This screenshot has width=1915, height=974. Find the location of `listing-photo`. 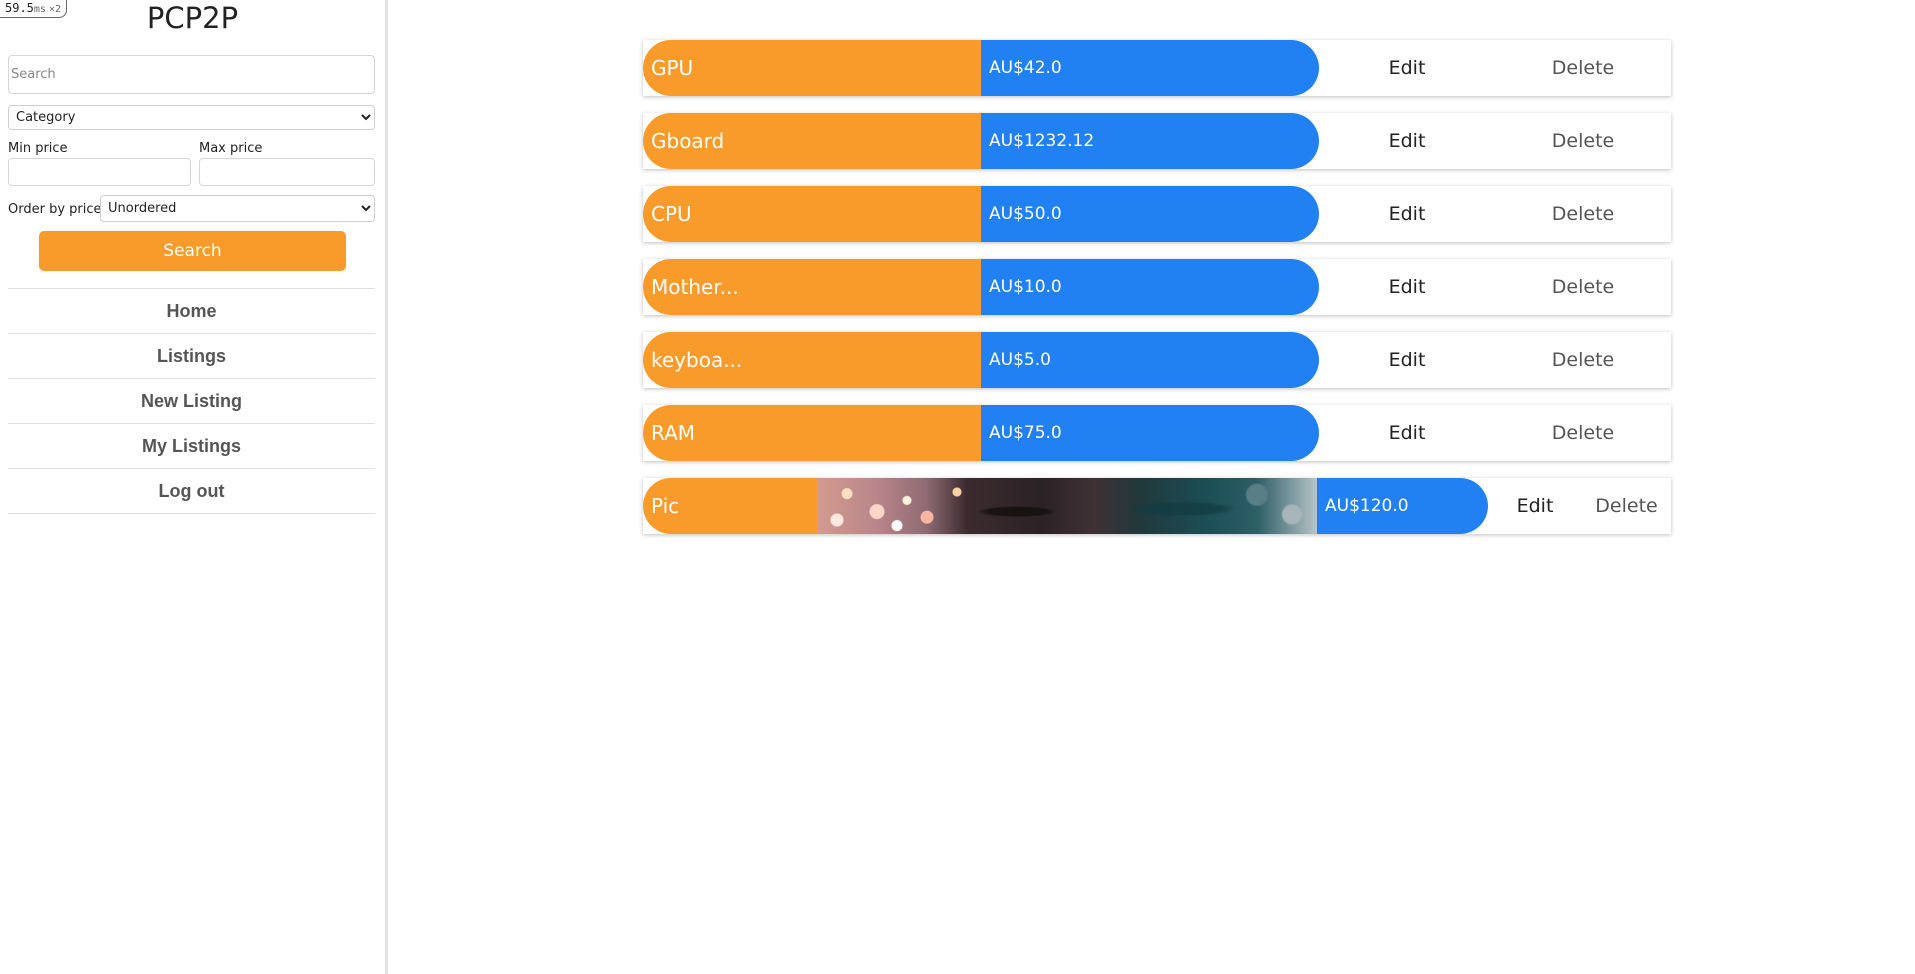

listing-photo is located at coordinates (1067, 506).